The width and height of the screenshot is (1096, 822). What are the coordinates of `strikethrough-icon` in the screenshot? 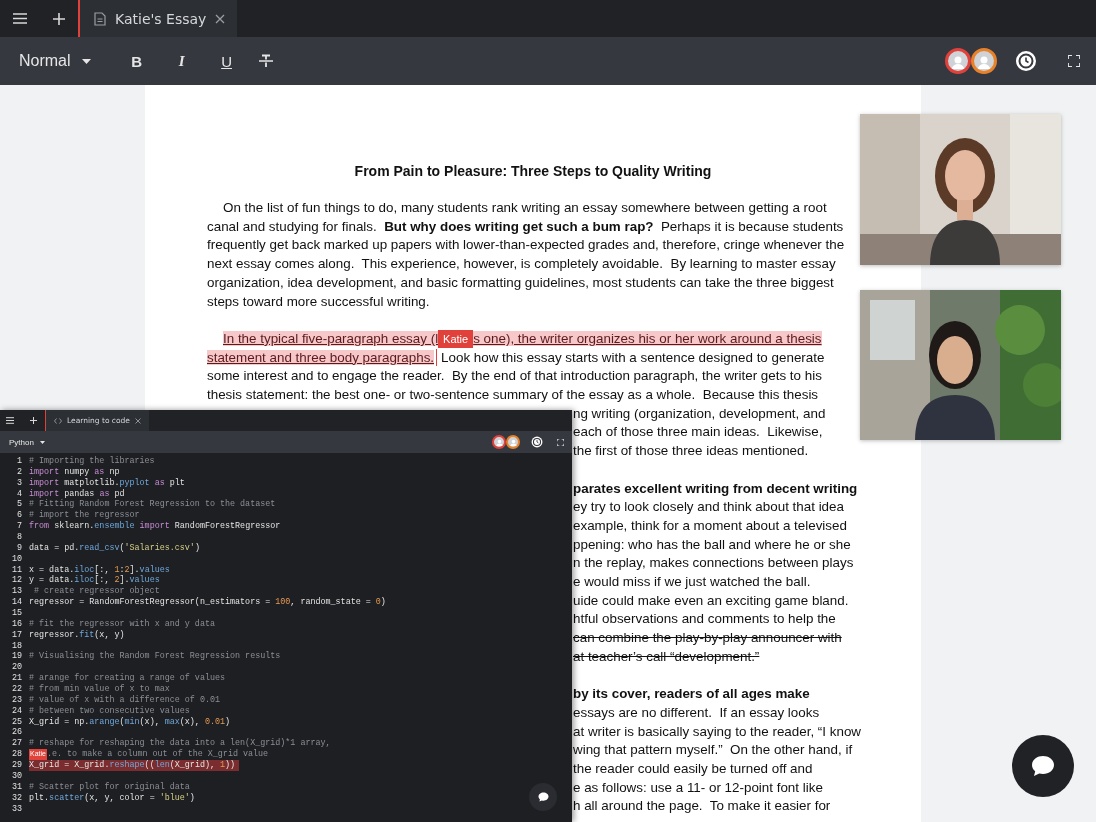 It's located at (265, 61).